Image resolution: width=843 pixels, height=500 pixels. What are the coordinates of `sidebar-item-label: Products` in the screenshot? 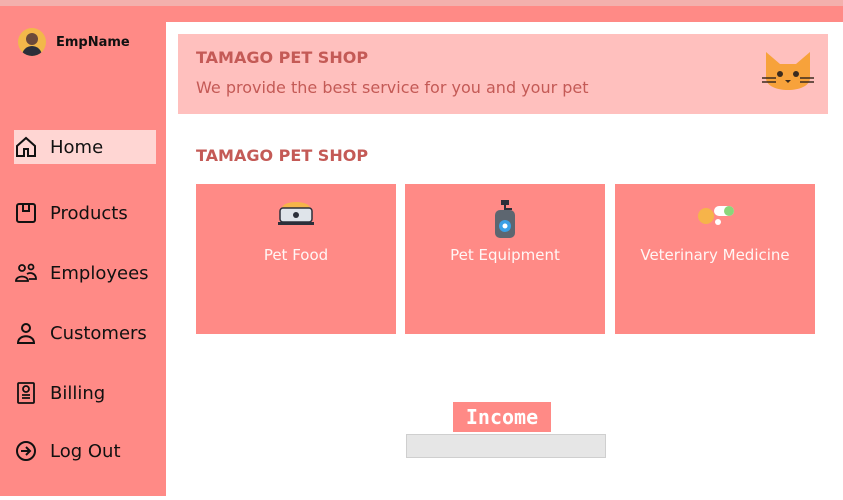 It's located at (89, 213).